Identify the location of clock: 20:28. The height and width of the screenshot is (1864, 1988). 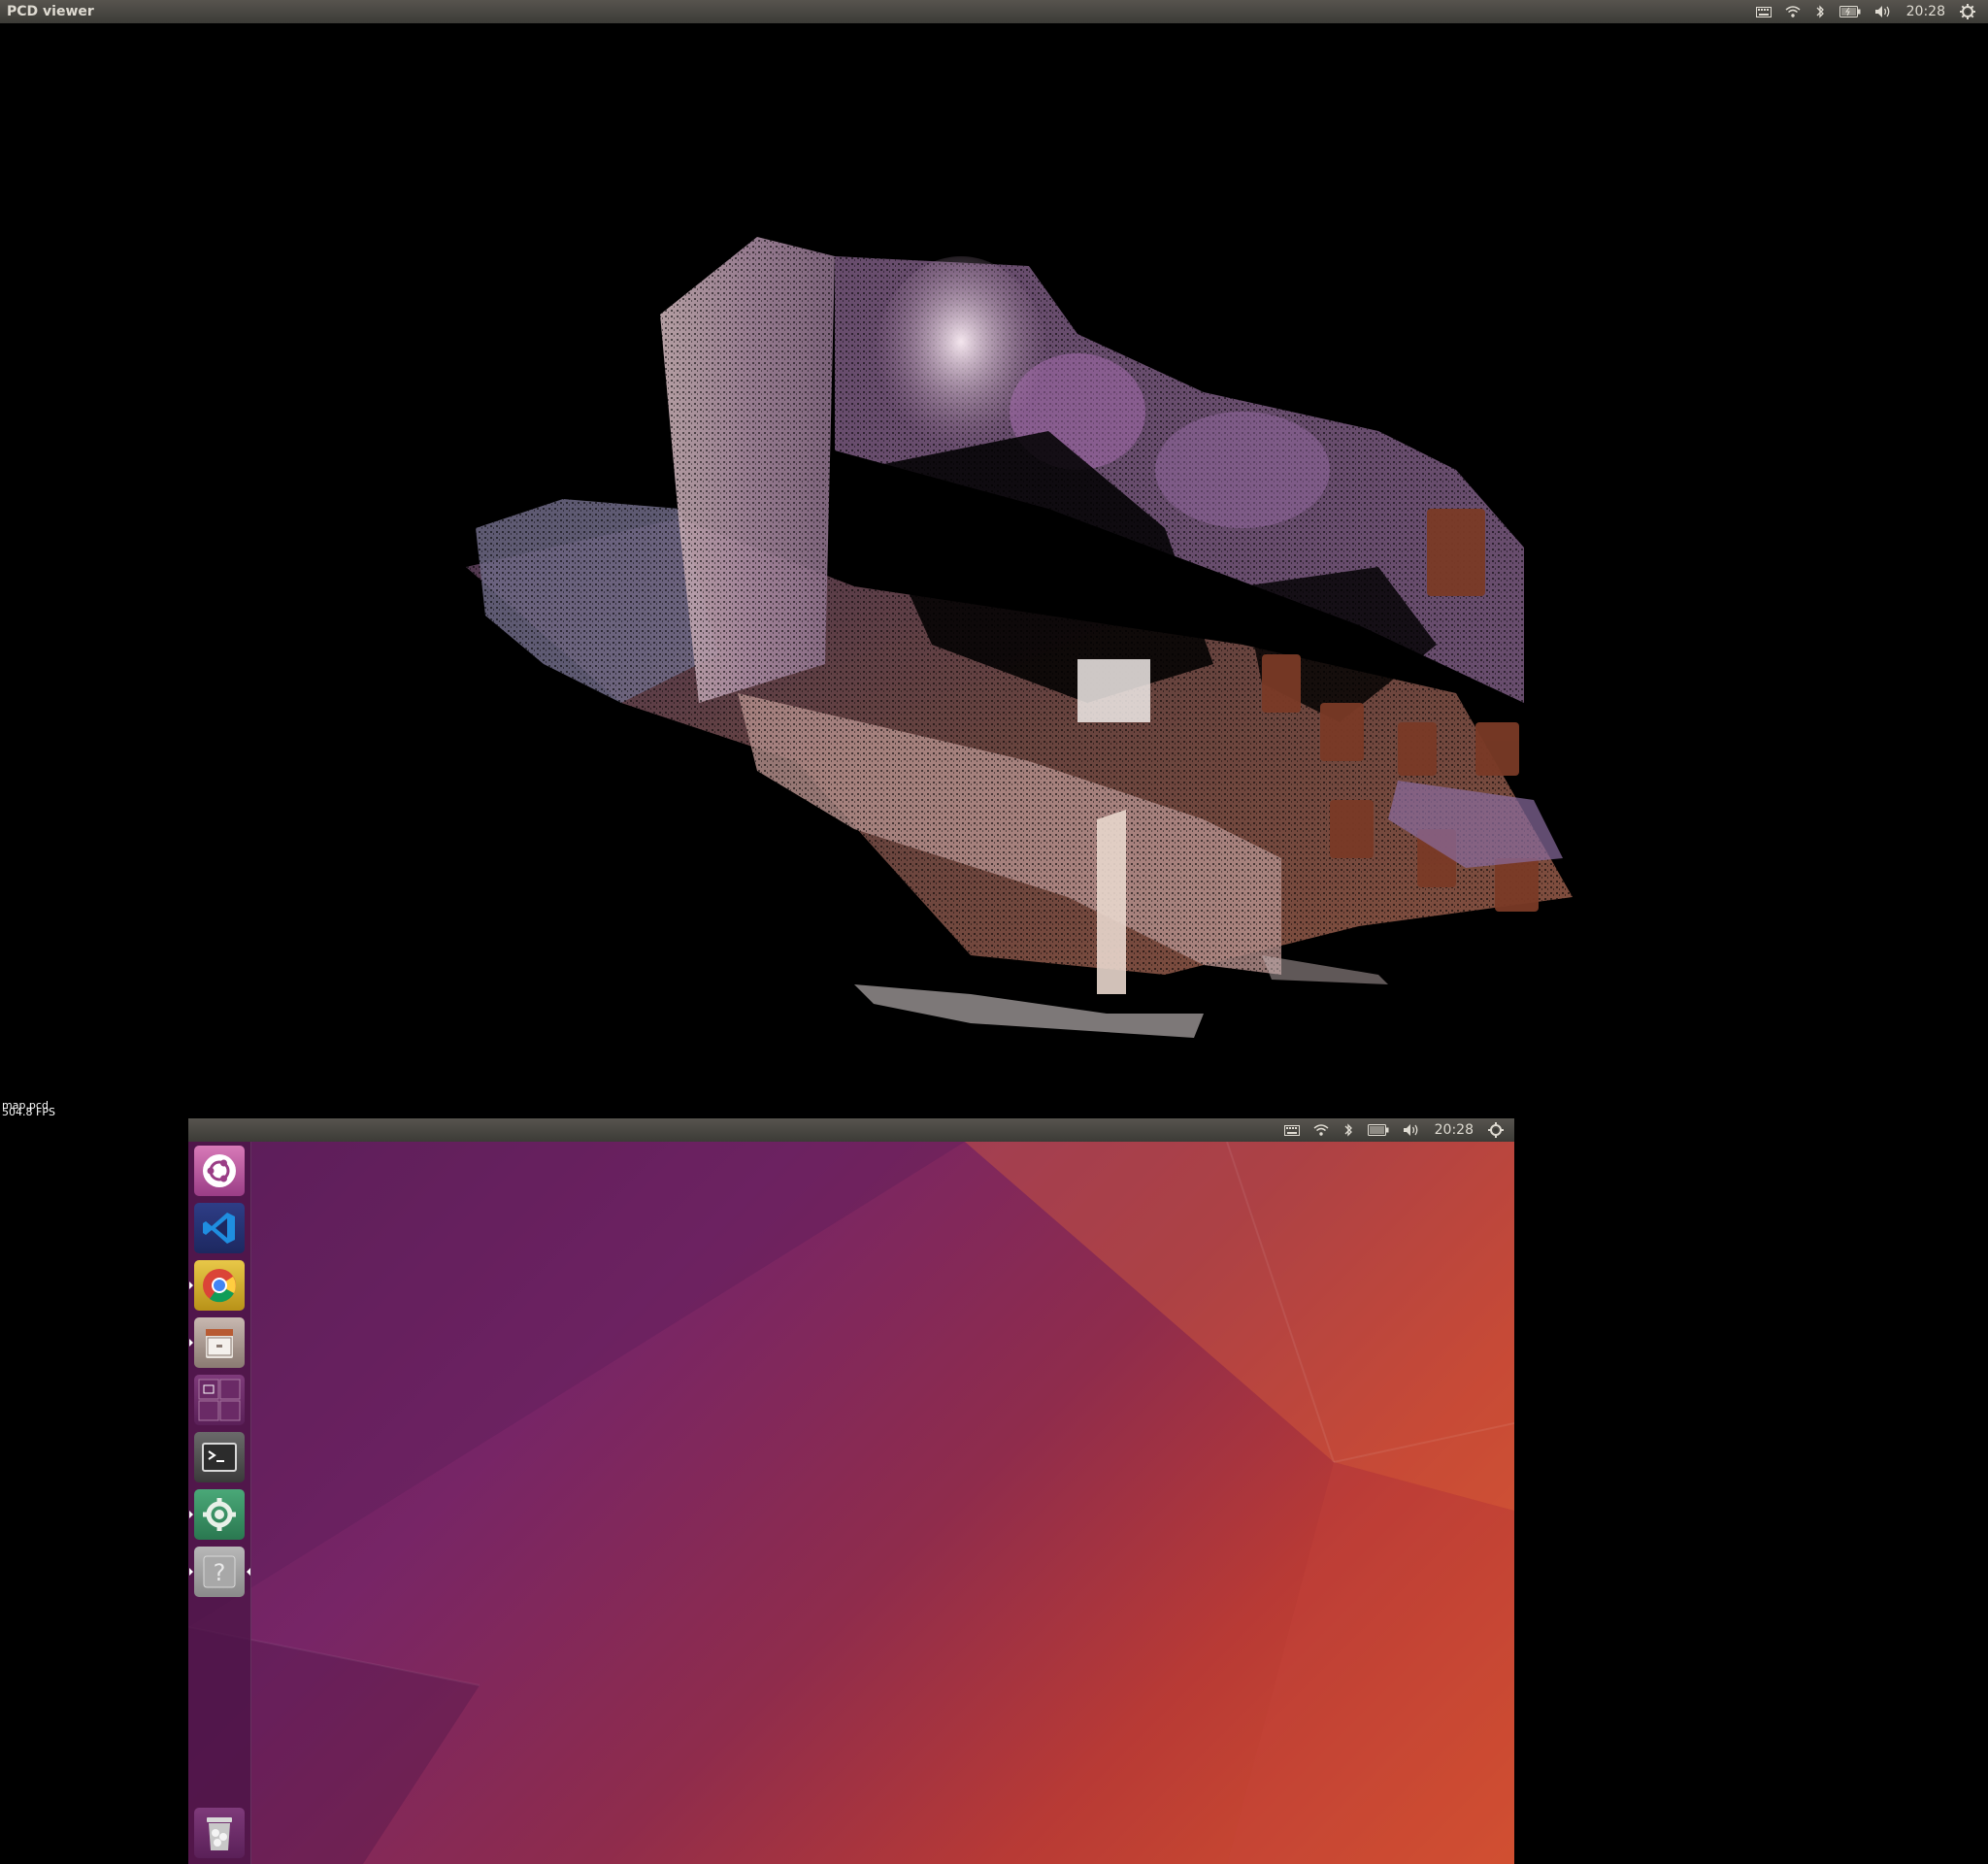
(1926, 11).